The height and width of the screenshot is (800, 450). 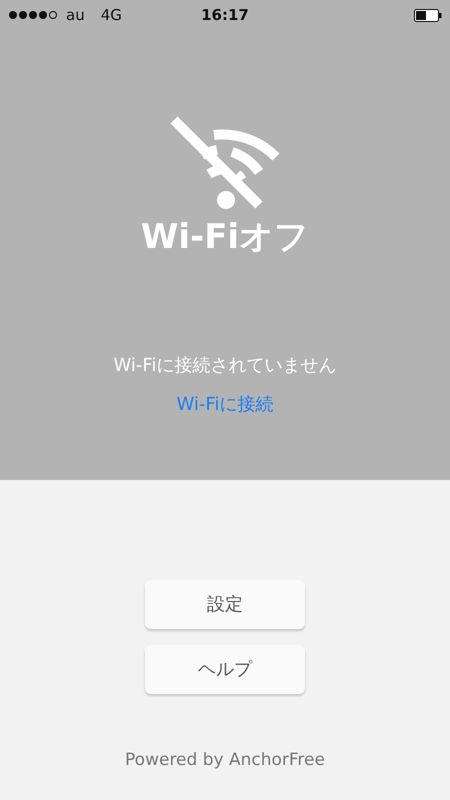 What do you see at coordinates (225, 669) in the screenshot?
I see `help-button: ヘルプ` at bounding box center [225, 669].